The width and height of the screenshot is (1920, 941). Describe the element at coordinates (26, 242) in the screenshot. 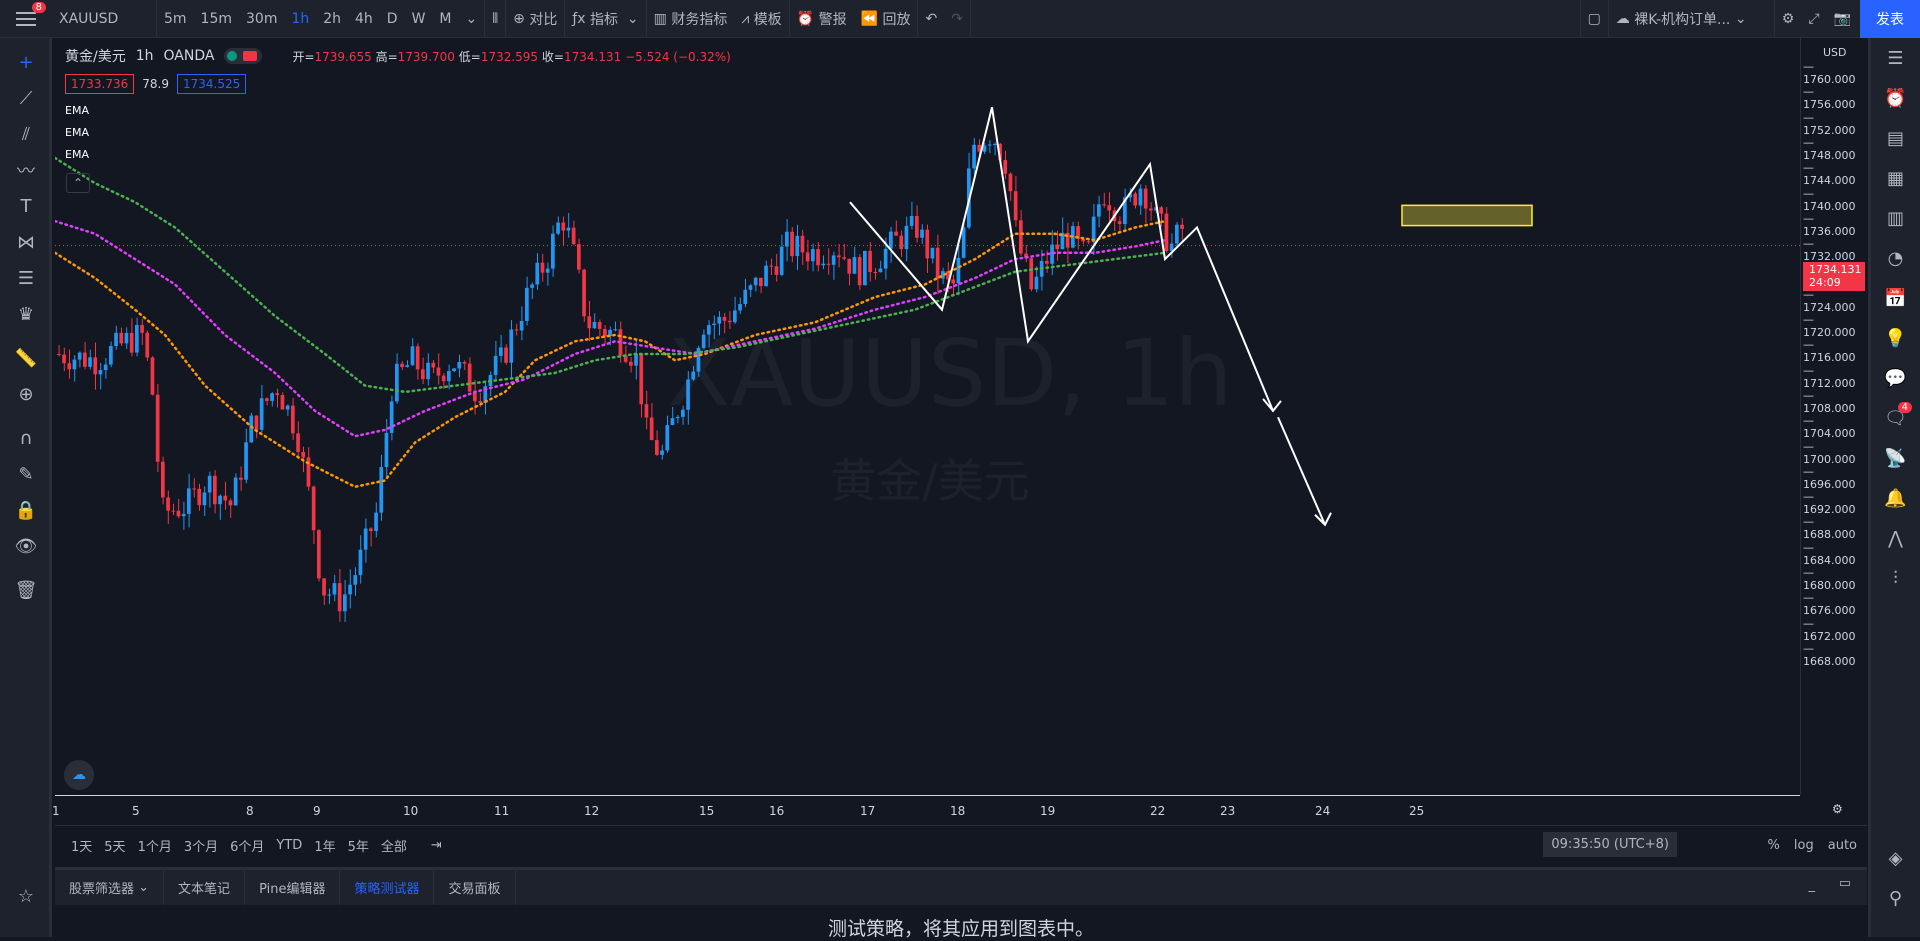

I see `prediction-icon: ⋈` at that location.